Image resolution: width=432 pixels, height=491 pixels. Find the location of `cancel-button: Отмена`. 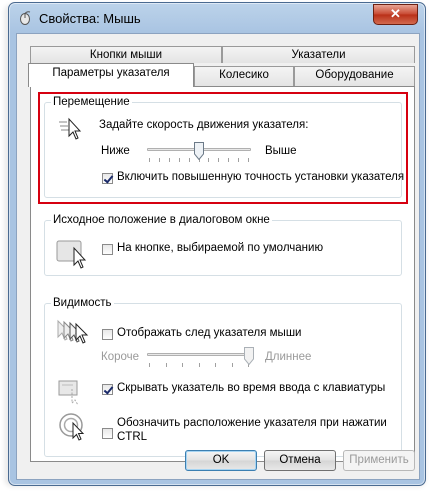

cancel-button: Отмена is located at coordinates (300, 460).